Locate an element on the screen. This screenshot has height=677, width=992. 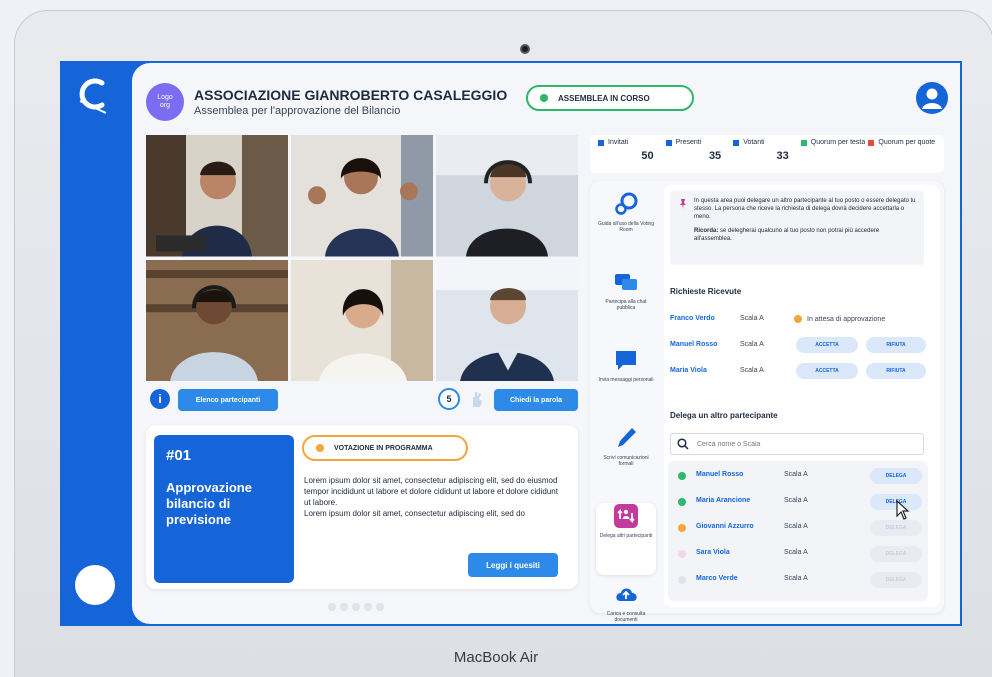
request-row: Maria Viola Scala A ACCETTA RIFIUTA is located at coordinates (800, 371).